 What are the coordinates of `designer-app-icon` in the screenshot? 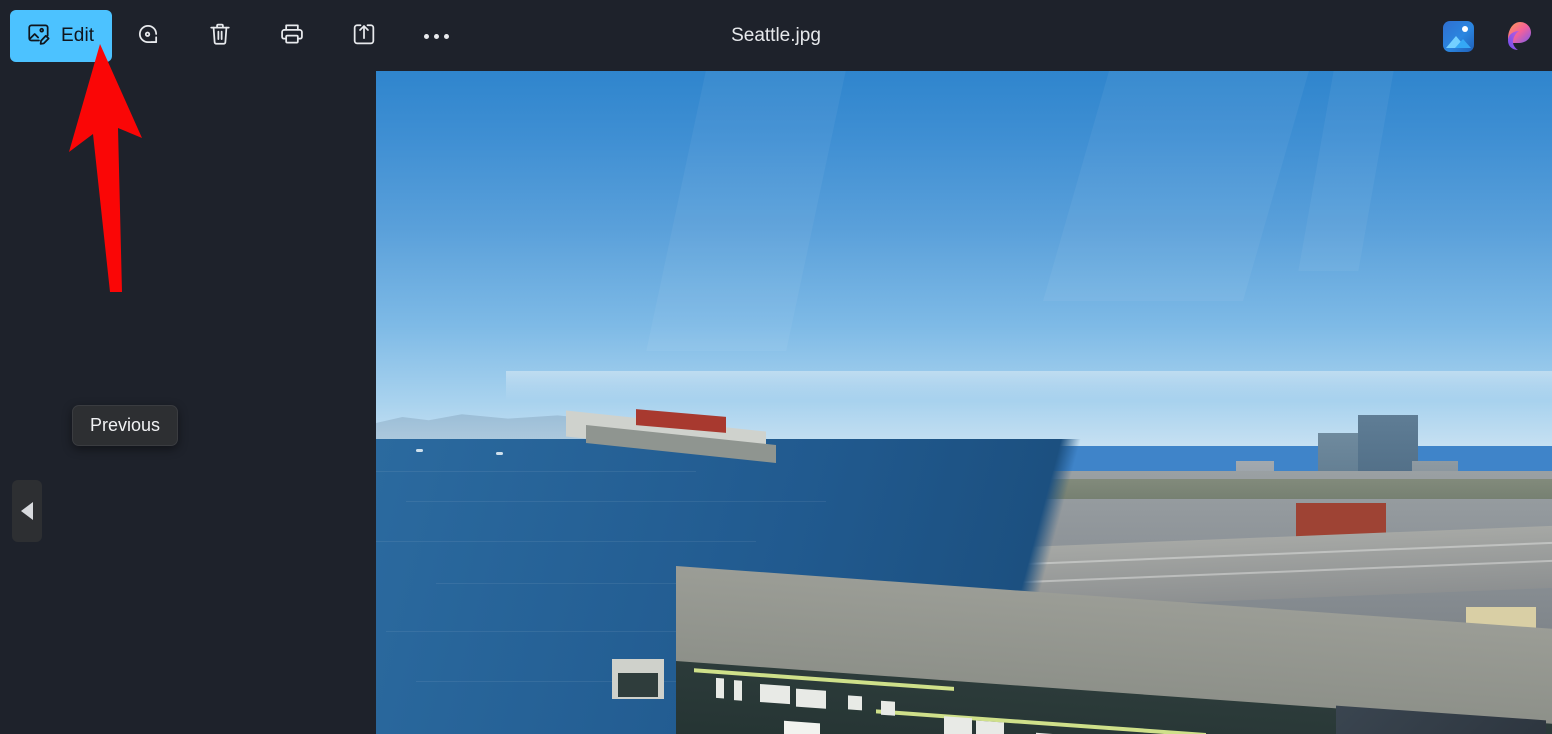 It's located at (1519, 36).